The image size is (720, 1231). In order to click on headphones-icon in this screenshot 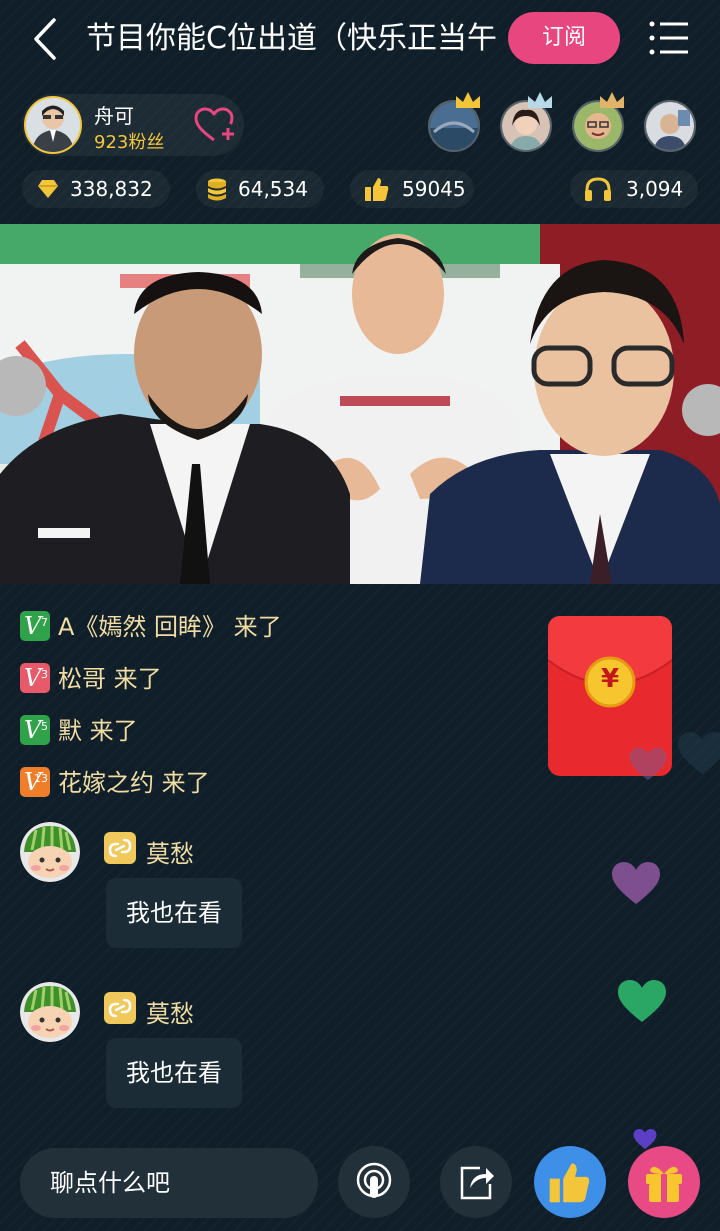, I will do `click(598, 191)`.